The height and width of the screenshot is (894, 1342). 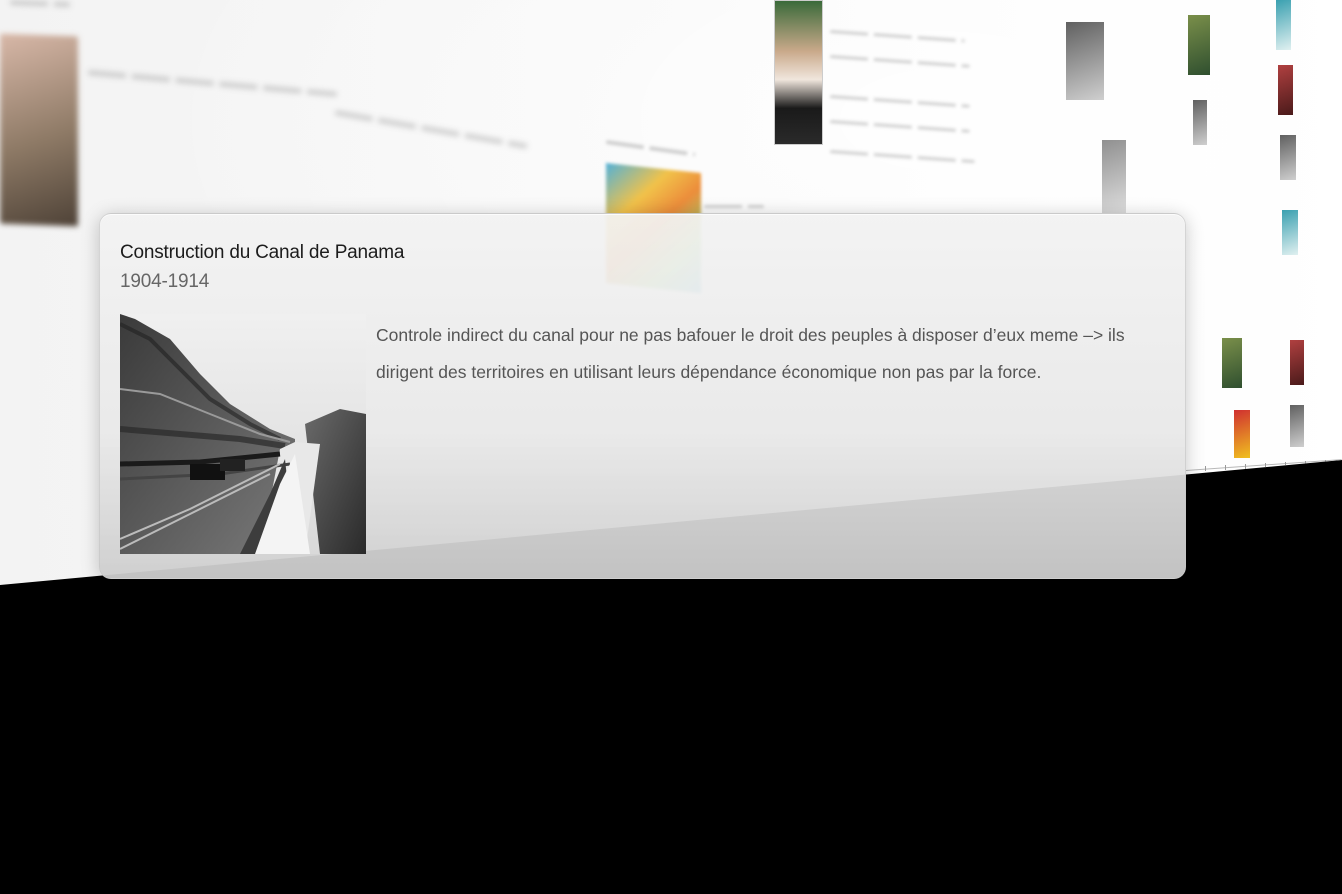 What do you see at coordinates (262, 252) in the screenshot?
I see `event-title: Construction du Canal de Panama` at bounding box center [262, 252].